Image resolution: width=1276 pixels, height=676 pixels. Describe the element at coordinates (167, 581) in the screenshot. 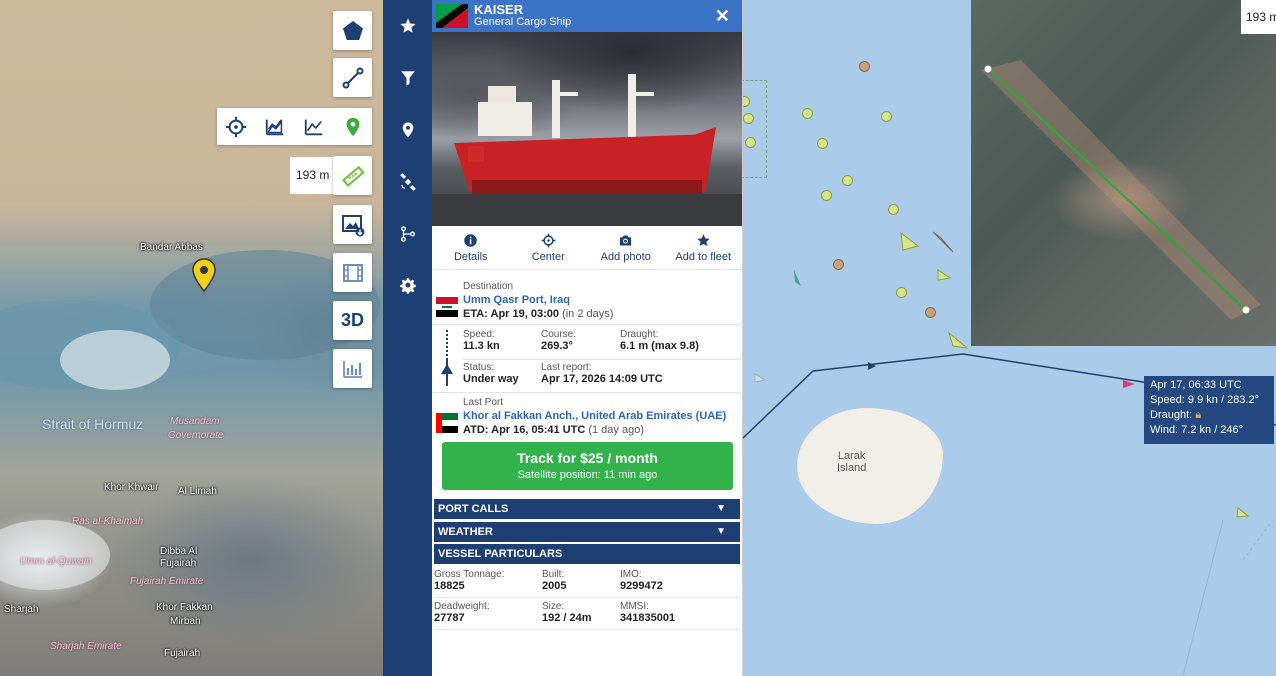

I see `map-label-fujairah-emirate: Fujairah Emirate` at that location.